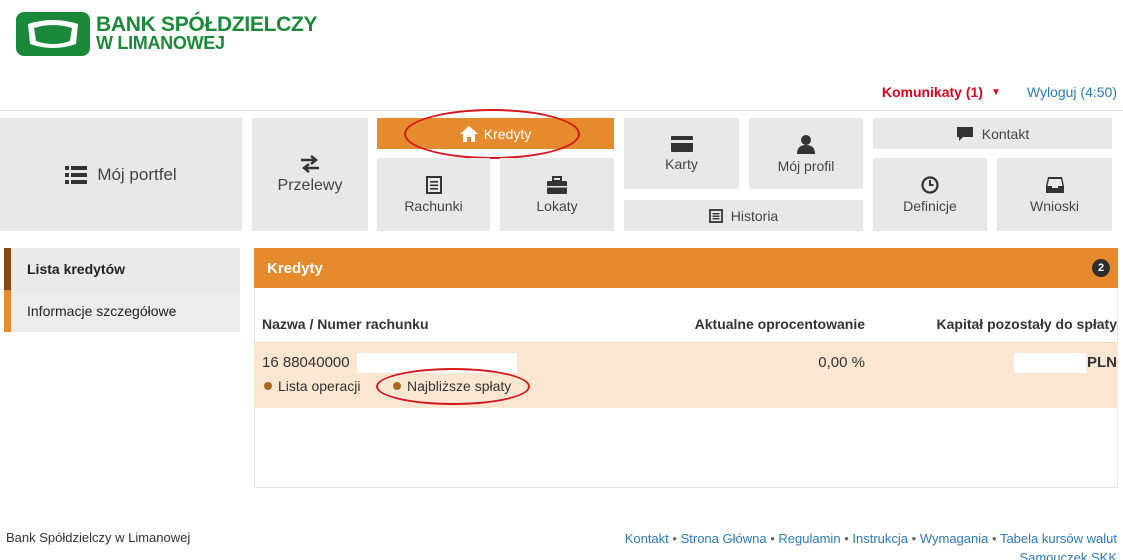 The width and height of the screenshot is (1123, 560). I want to click on footer-link-wymagania: Wymagania, so click(954, 538).